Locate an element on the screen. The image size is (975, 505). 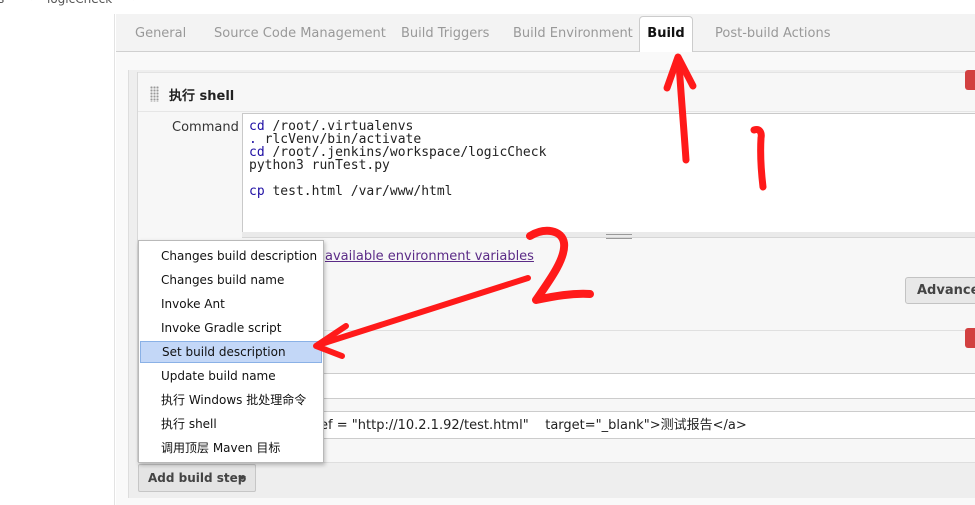
env-variables-link: available environment variables is located at coordinates (429, 256).